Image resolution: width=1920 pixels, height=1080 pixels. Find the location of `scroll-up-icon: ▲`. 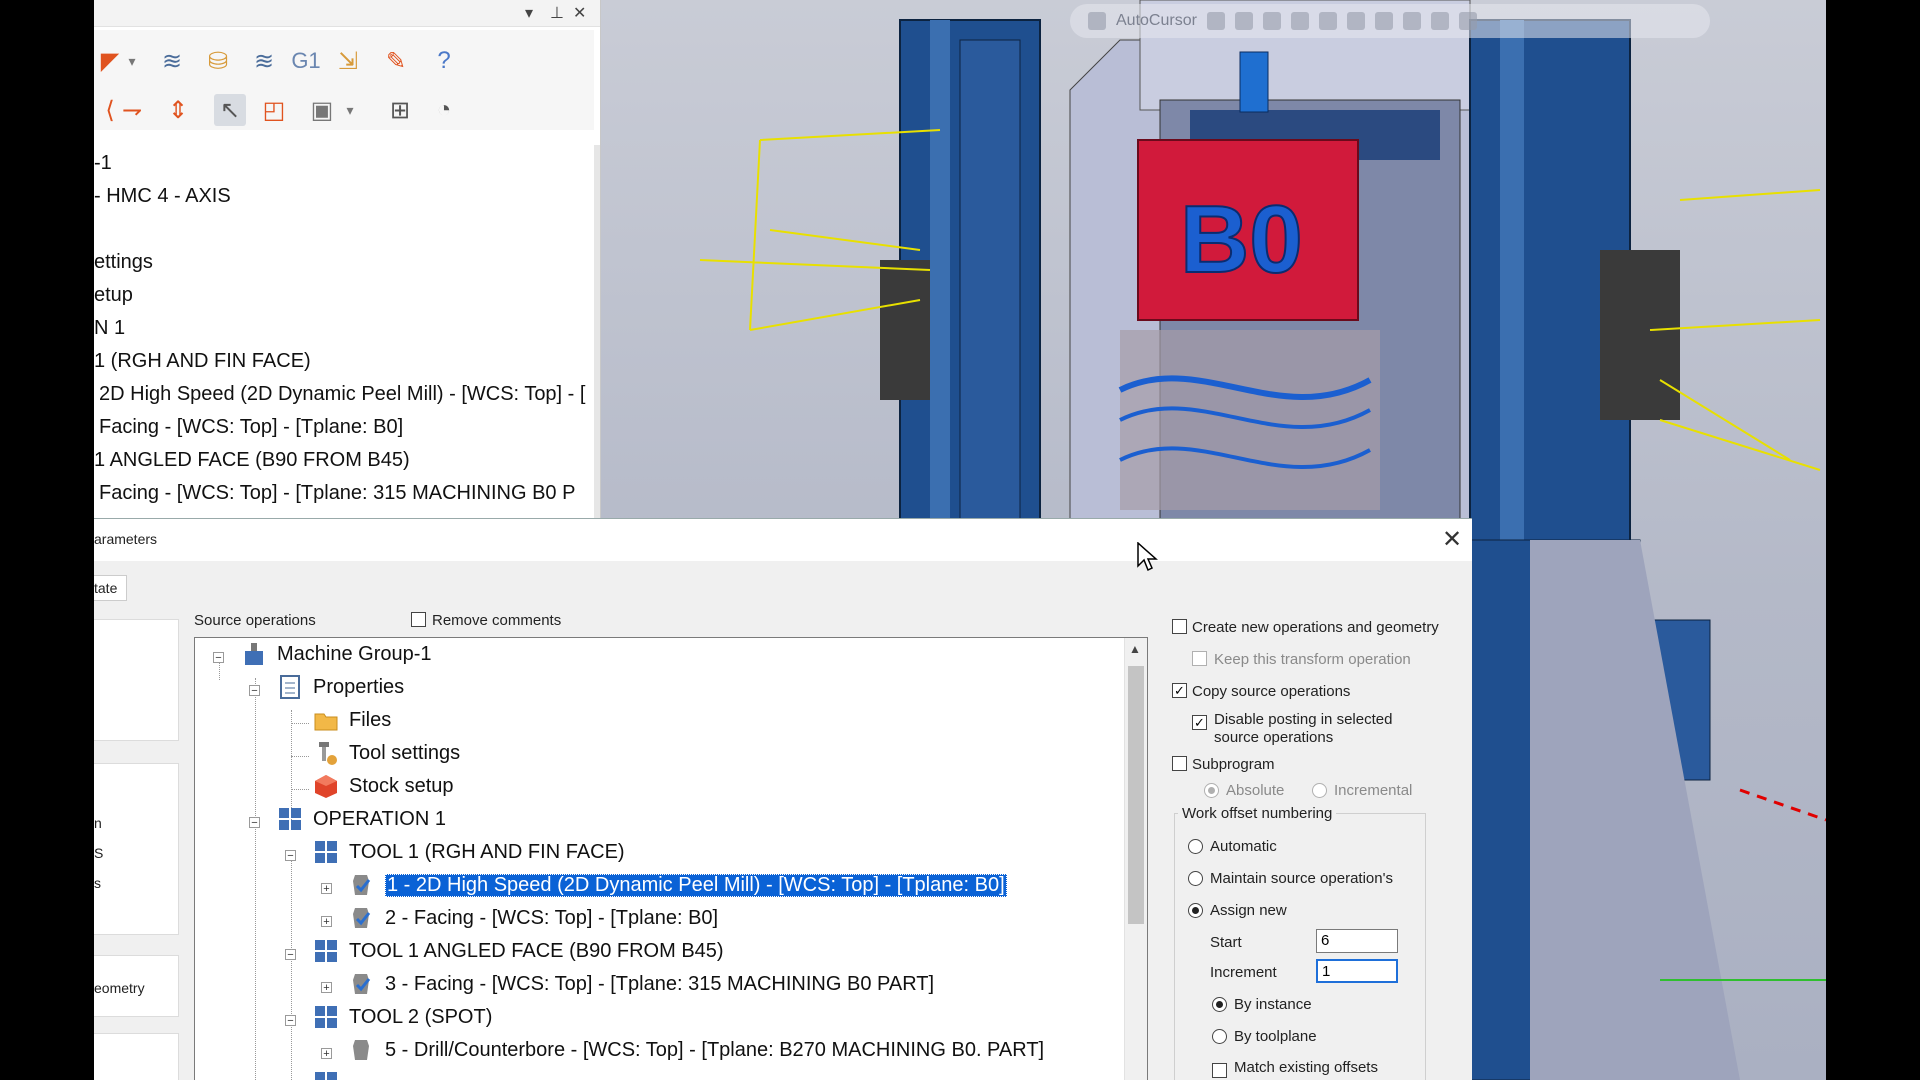

scroll-up-icon: ▲ is located at coordinates (1135, 649).